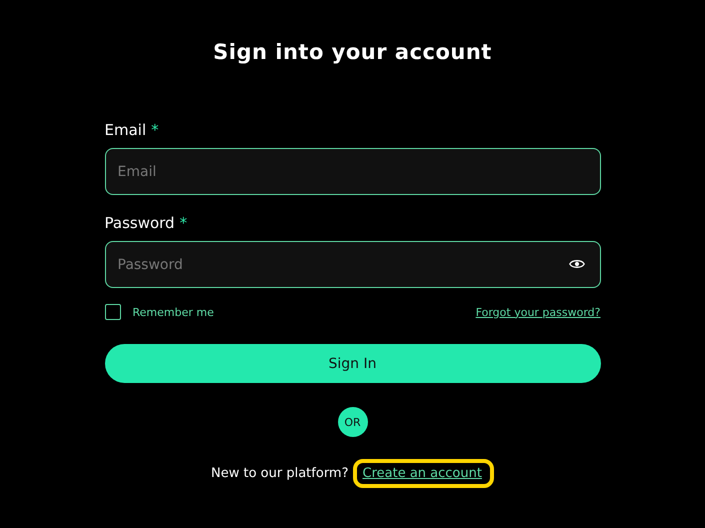 This screenshot has height=528, width=705. I want to click on signup-prompt: New to our platform?, so click(279, 473).